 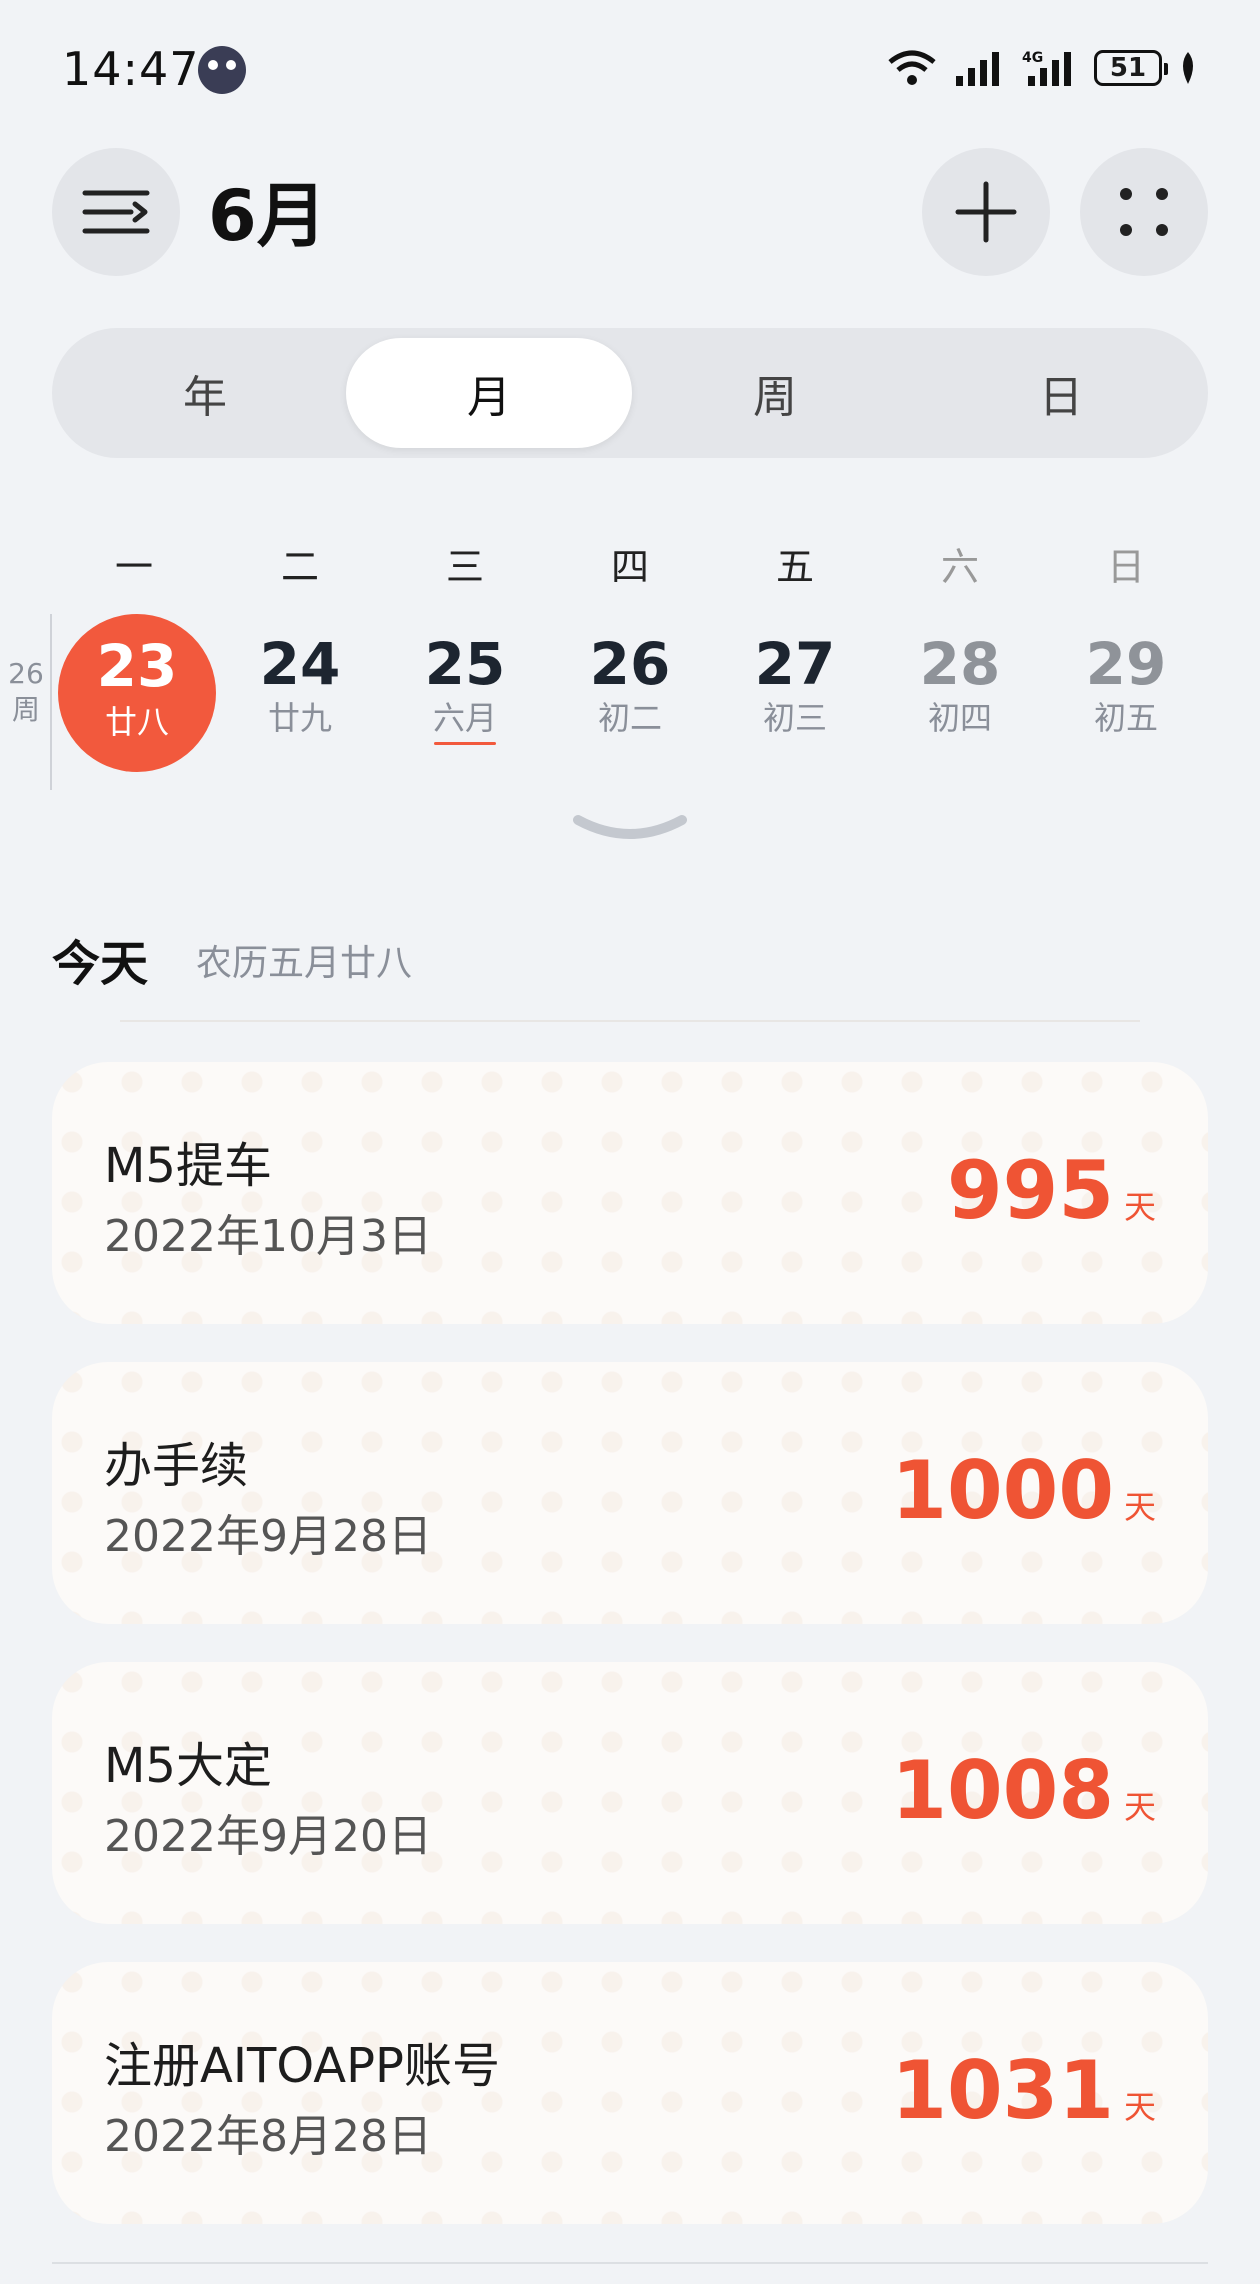 What do you see at coordinates (137, 666) in the screenshot?
I see `day-23-number: 23` at bounding box center [137, 666].